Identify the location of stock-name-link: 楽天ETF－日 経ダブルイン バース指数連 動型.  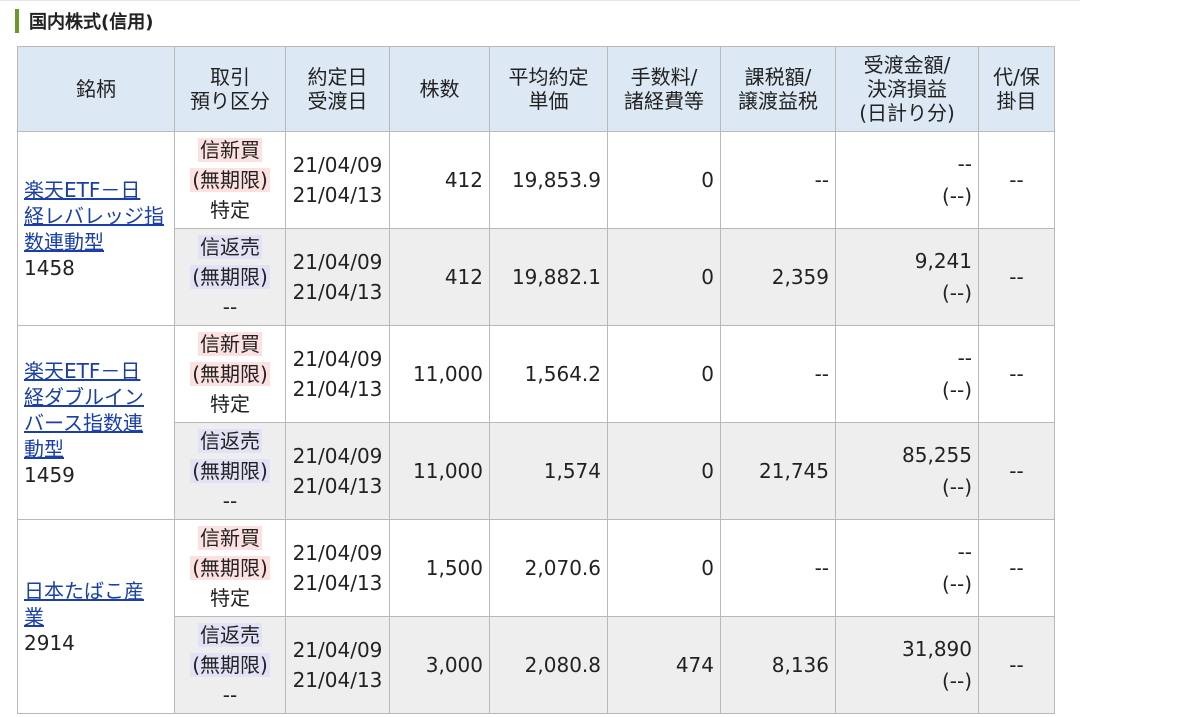
(96, 410).